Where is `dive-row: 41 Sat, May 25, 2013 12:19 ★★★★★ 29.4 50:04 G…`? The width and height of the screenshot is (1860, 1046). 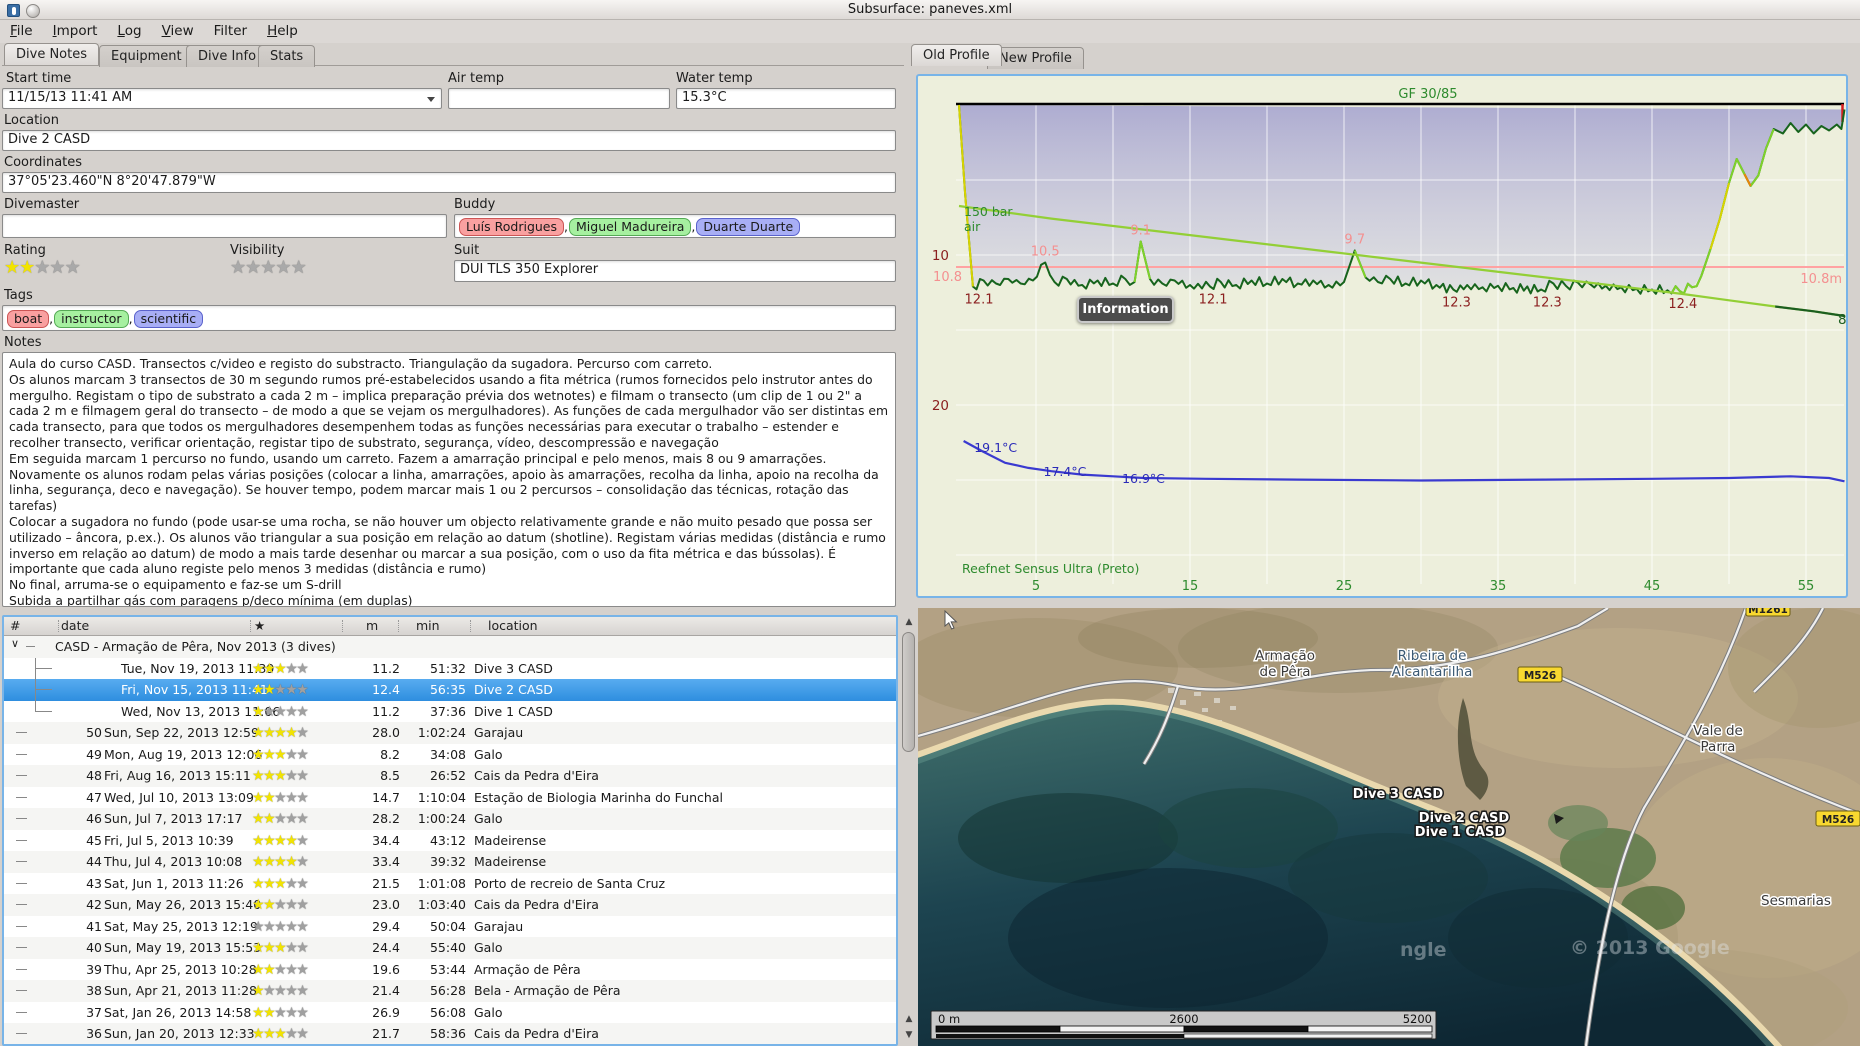 dive-row: 41 Sat, May 25, 2013 12:19 ★★★★★ 29.4 50:04 G… is located at coordinates (450, 927).